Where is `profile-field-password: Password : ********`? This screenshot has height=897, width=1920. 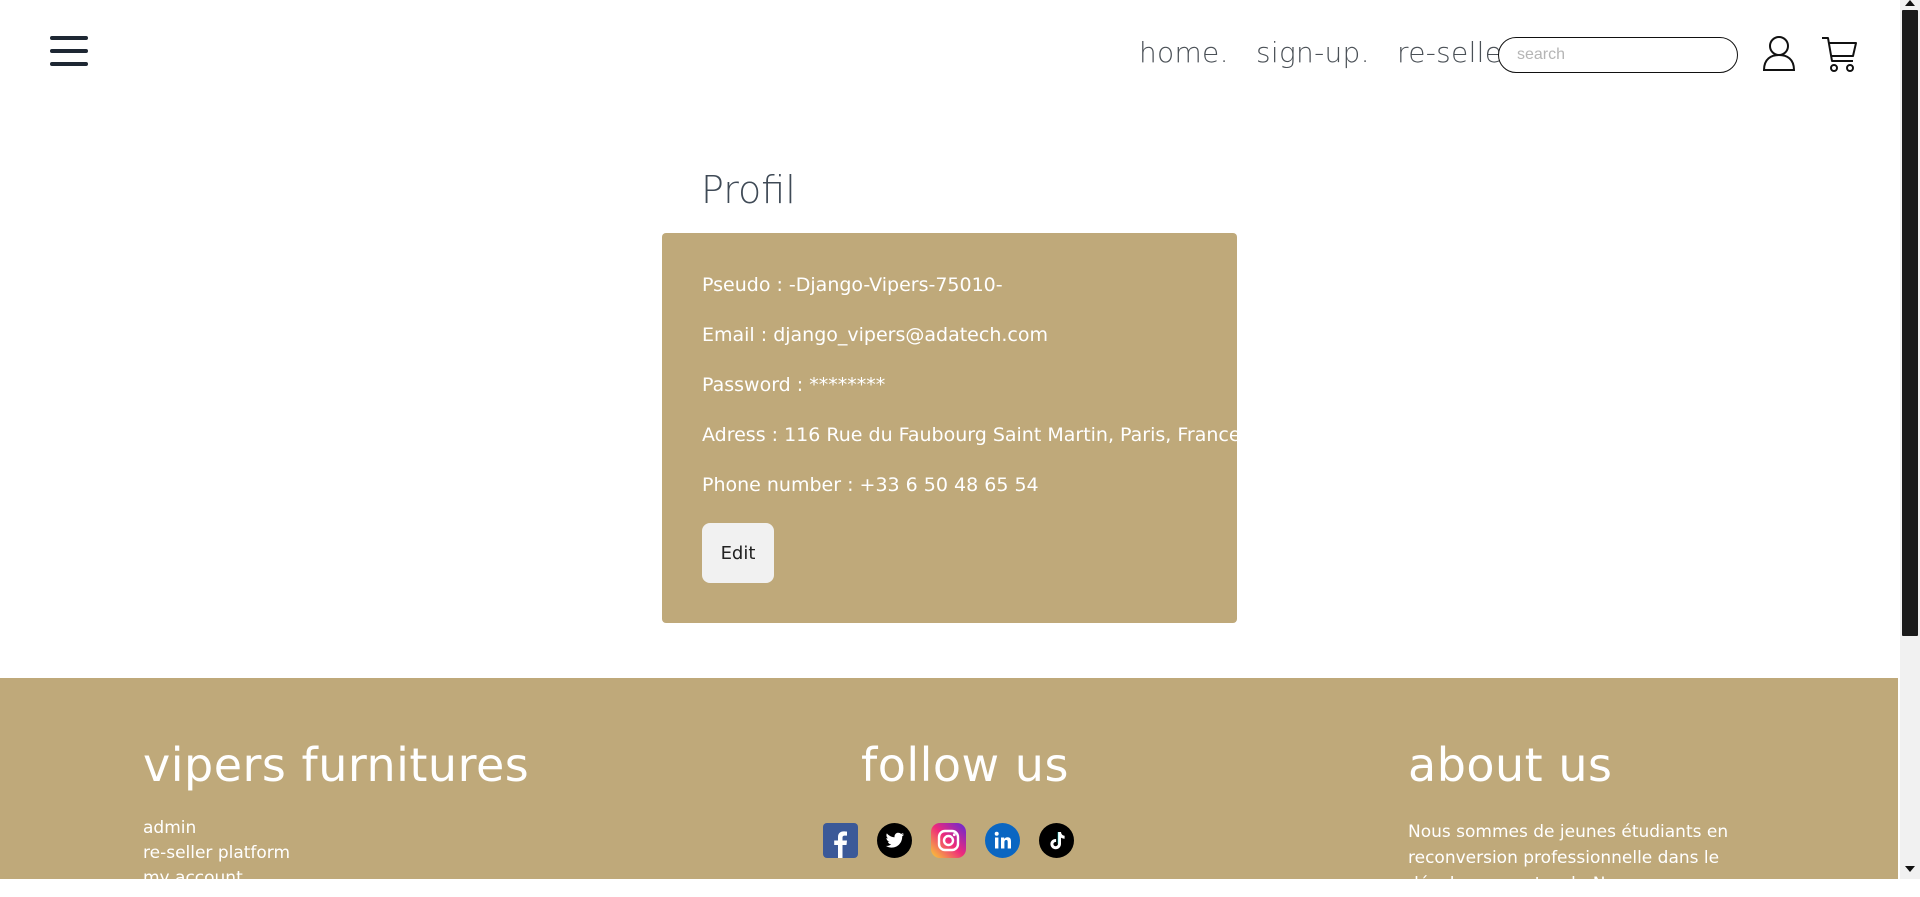
profile-field-password: Password : ******** is located at coordinates (794, 385).